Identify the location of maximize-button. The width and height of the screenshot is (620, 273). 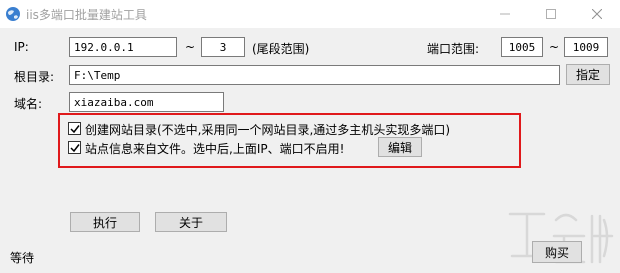
(551, 14).